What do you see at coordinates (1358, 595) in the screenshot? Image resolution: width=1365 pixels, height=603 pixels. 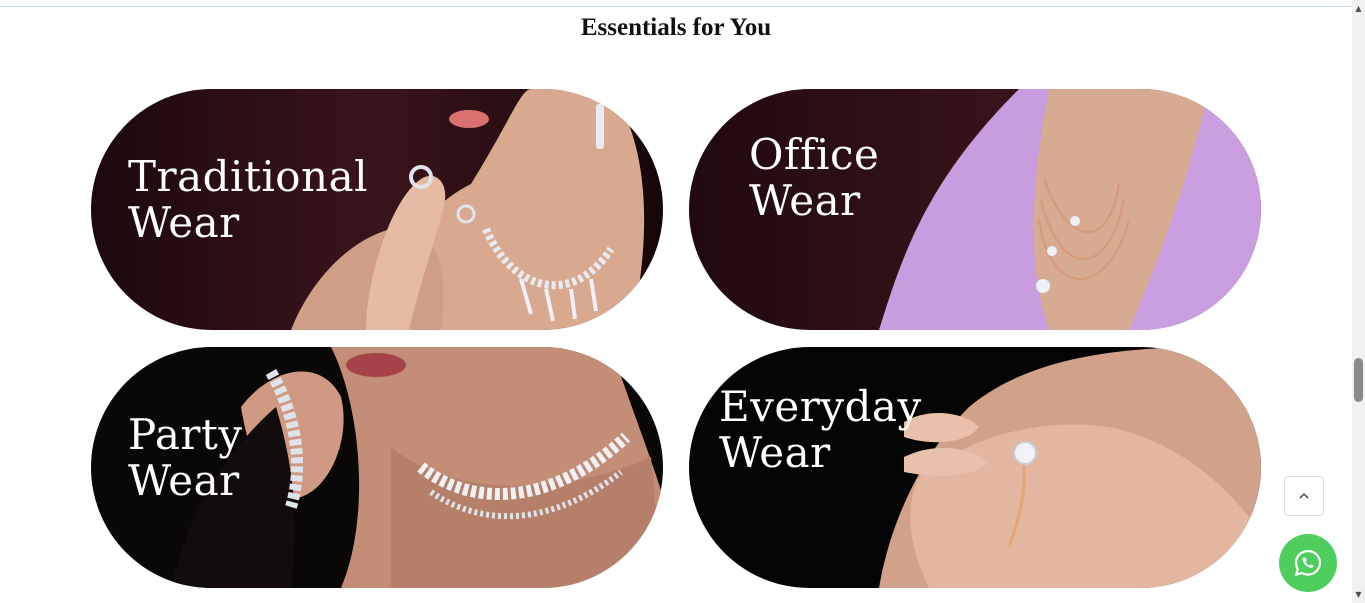 I see `scroll-down-arrow: ▼` at bounding box center [1358, 595].